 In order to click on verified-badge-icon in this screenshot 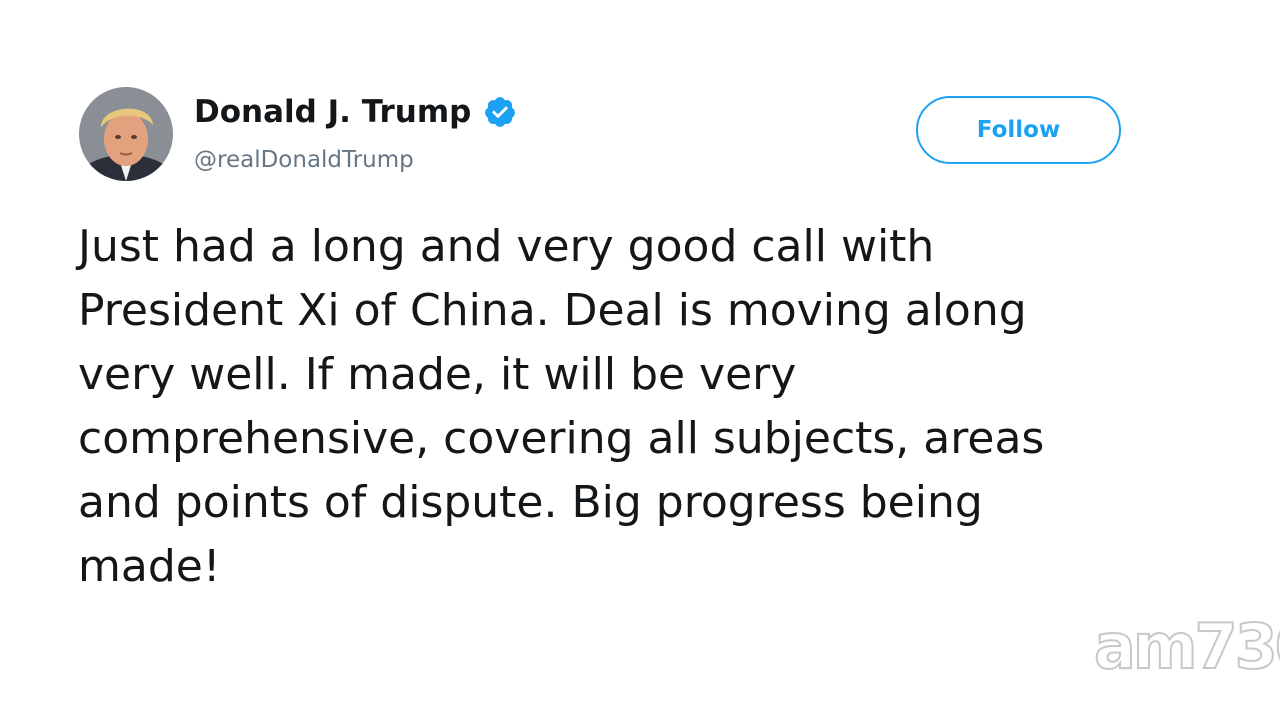, I will do `click(500, 112)`.